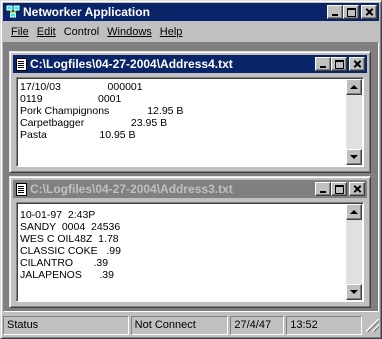 Image resolution: width=382 pixels, height=339 pixels. I want to click on child-title-bar-address3: C:\Logfiles\04-27-2004\Address3.txt, so click(190, 189).